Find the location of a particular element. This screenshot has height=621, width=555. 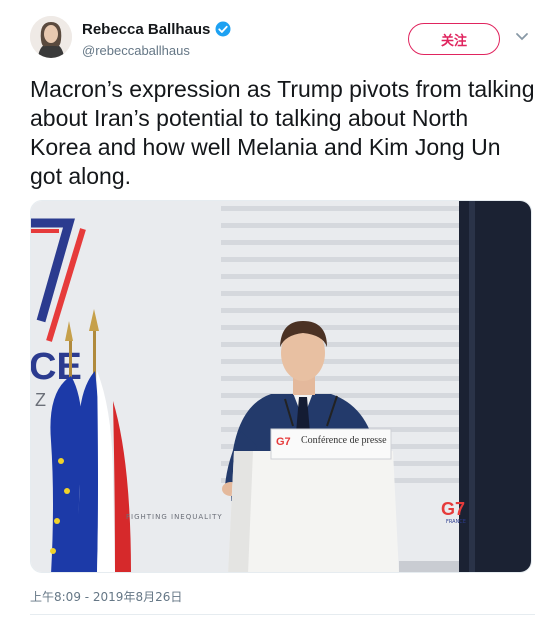

author-name: Rebecca Ballhaus is located at coordinates (146, 29).